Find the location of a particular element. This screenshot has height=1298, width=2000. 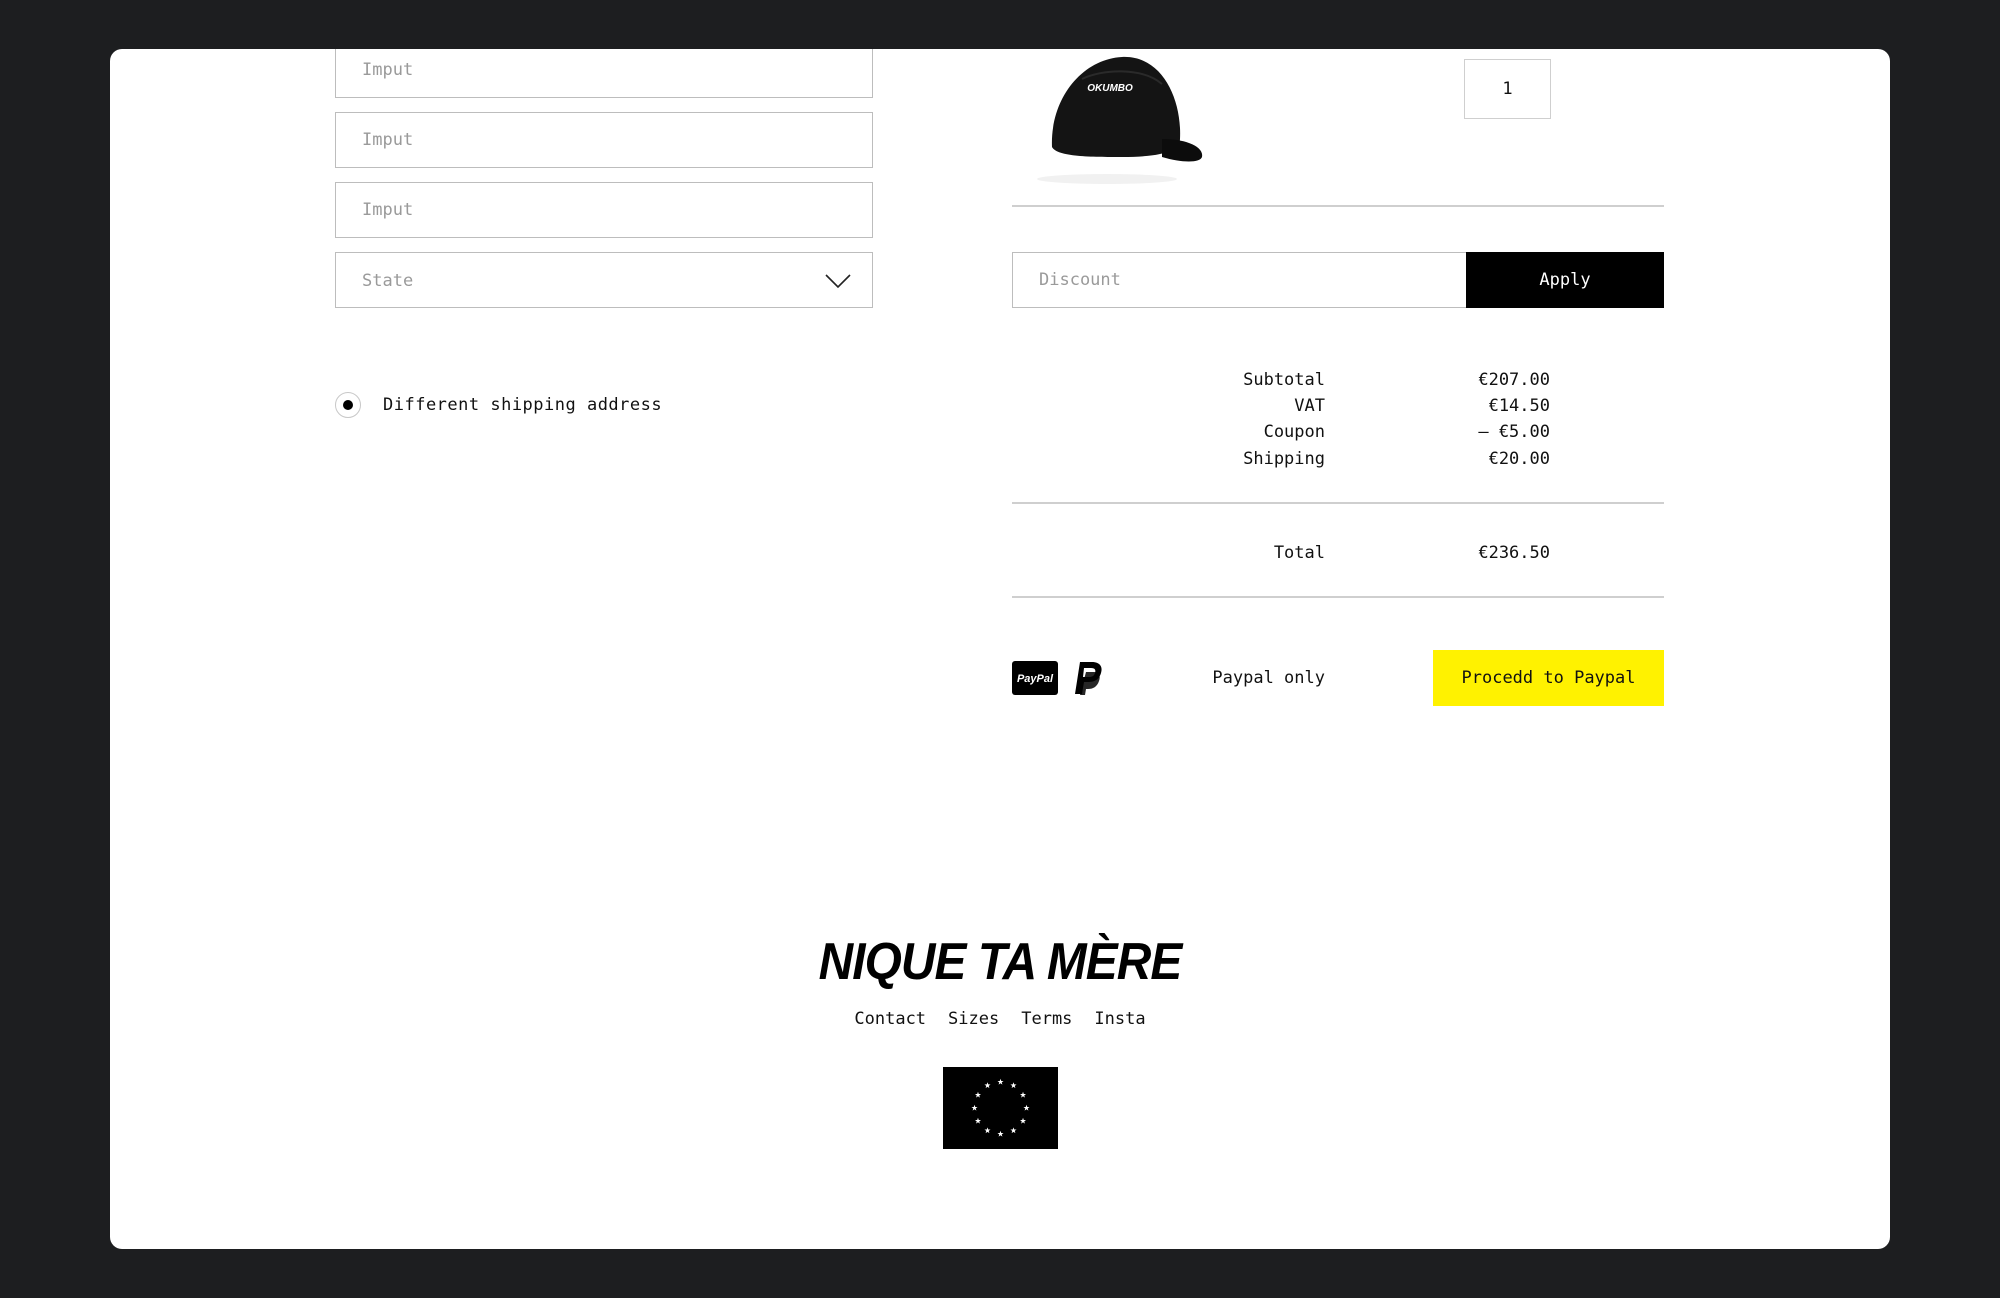

summary-value: €207.00 is located at coordinates (1514, 380).